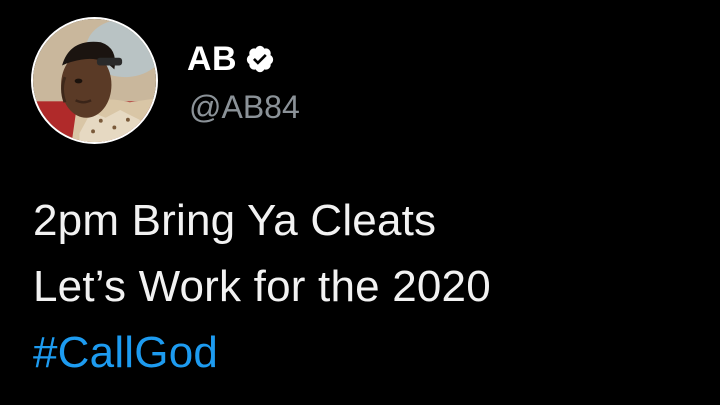 The image size is (720, 405). I want to click on avatar-photo-icon, so click(94, 80).